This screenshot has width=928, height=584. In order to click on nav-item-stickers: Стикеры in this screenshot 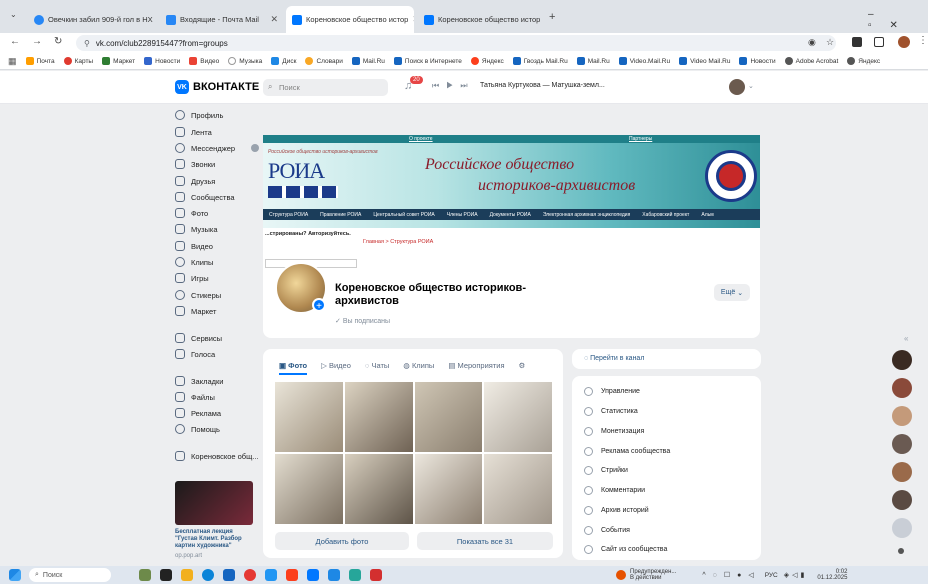, I will do `click(198, 295)`.